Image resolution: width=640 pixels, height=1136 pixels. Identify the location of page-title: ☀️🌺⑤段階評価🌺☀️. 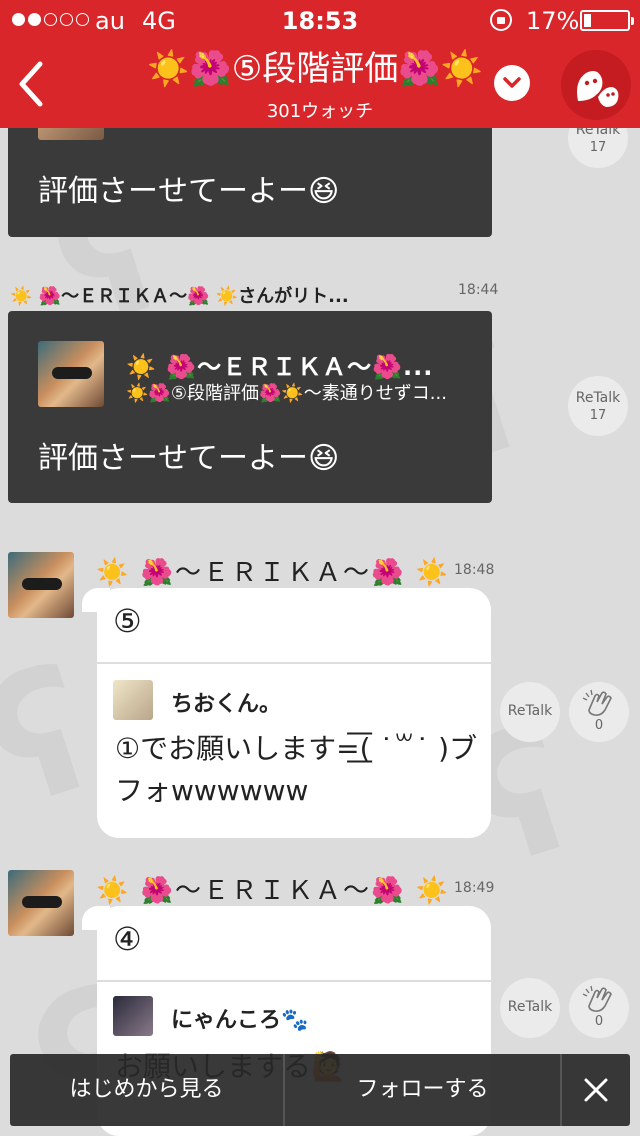
(315, 69).